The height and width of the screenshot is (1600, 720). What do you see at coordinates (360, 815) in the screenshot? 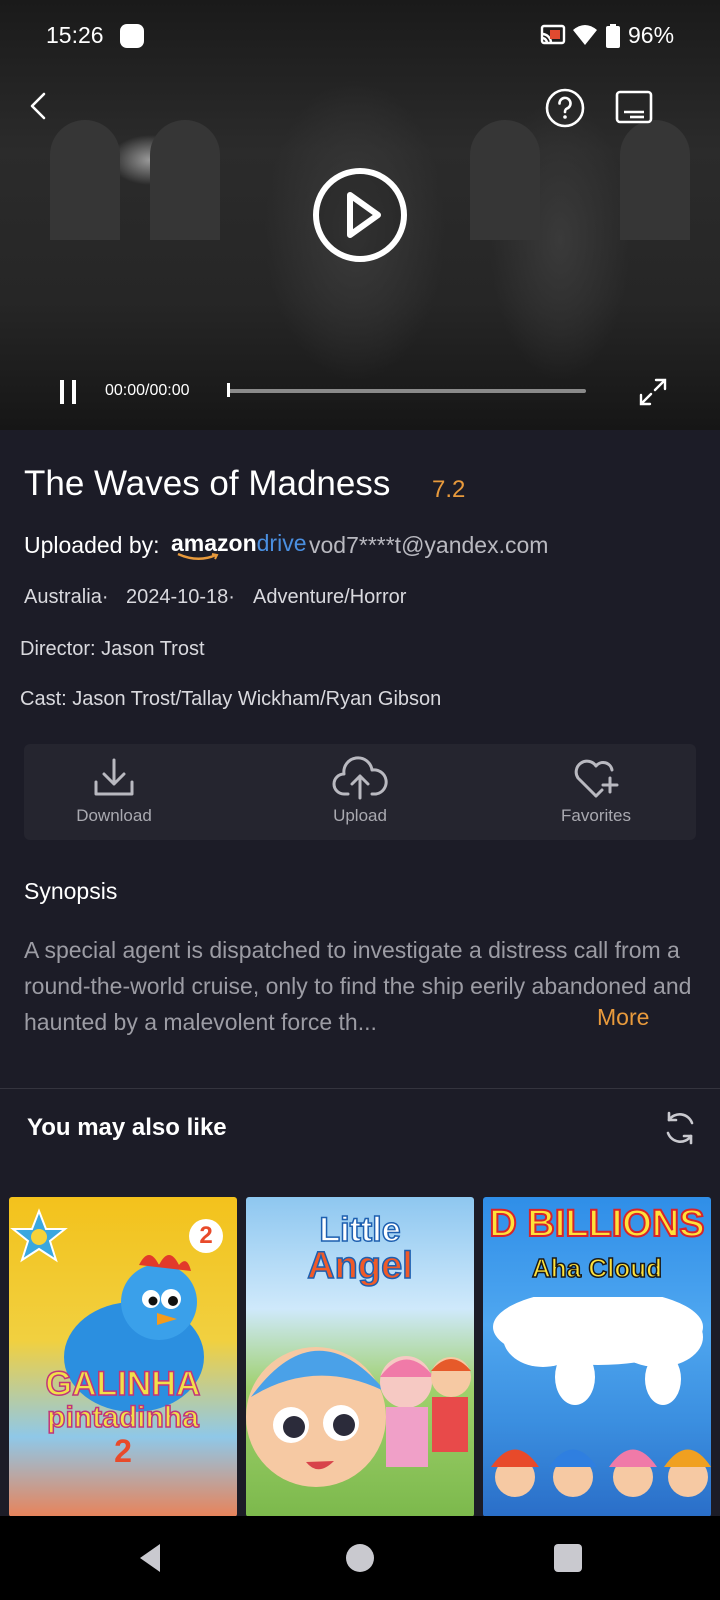
I see `upload-label: Upload` at bounding box center [360, 815].